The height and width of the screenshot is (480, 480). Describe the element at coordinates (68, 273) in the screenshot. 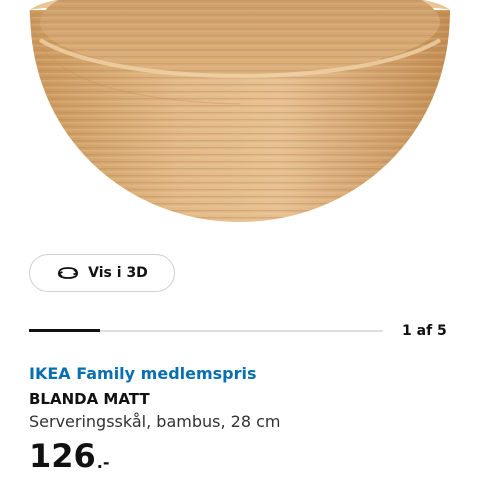

I see `rotate-3d-icon` at that location.